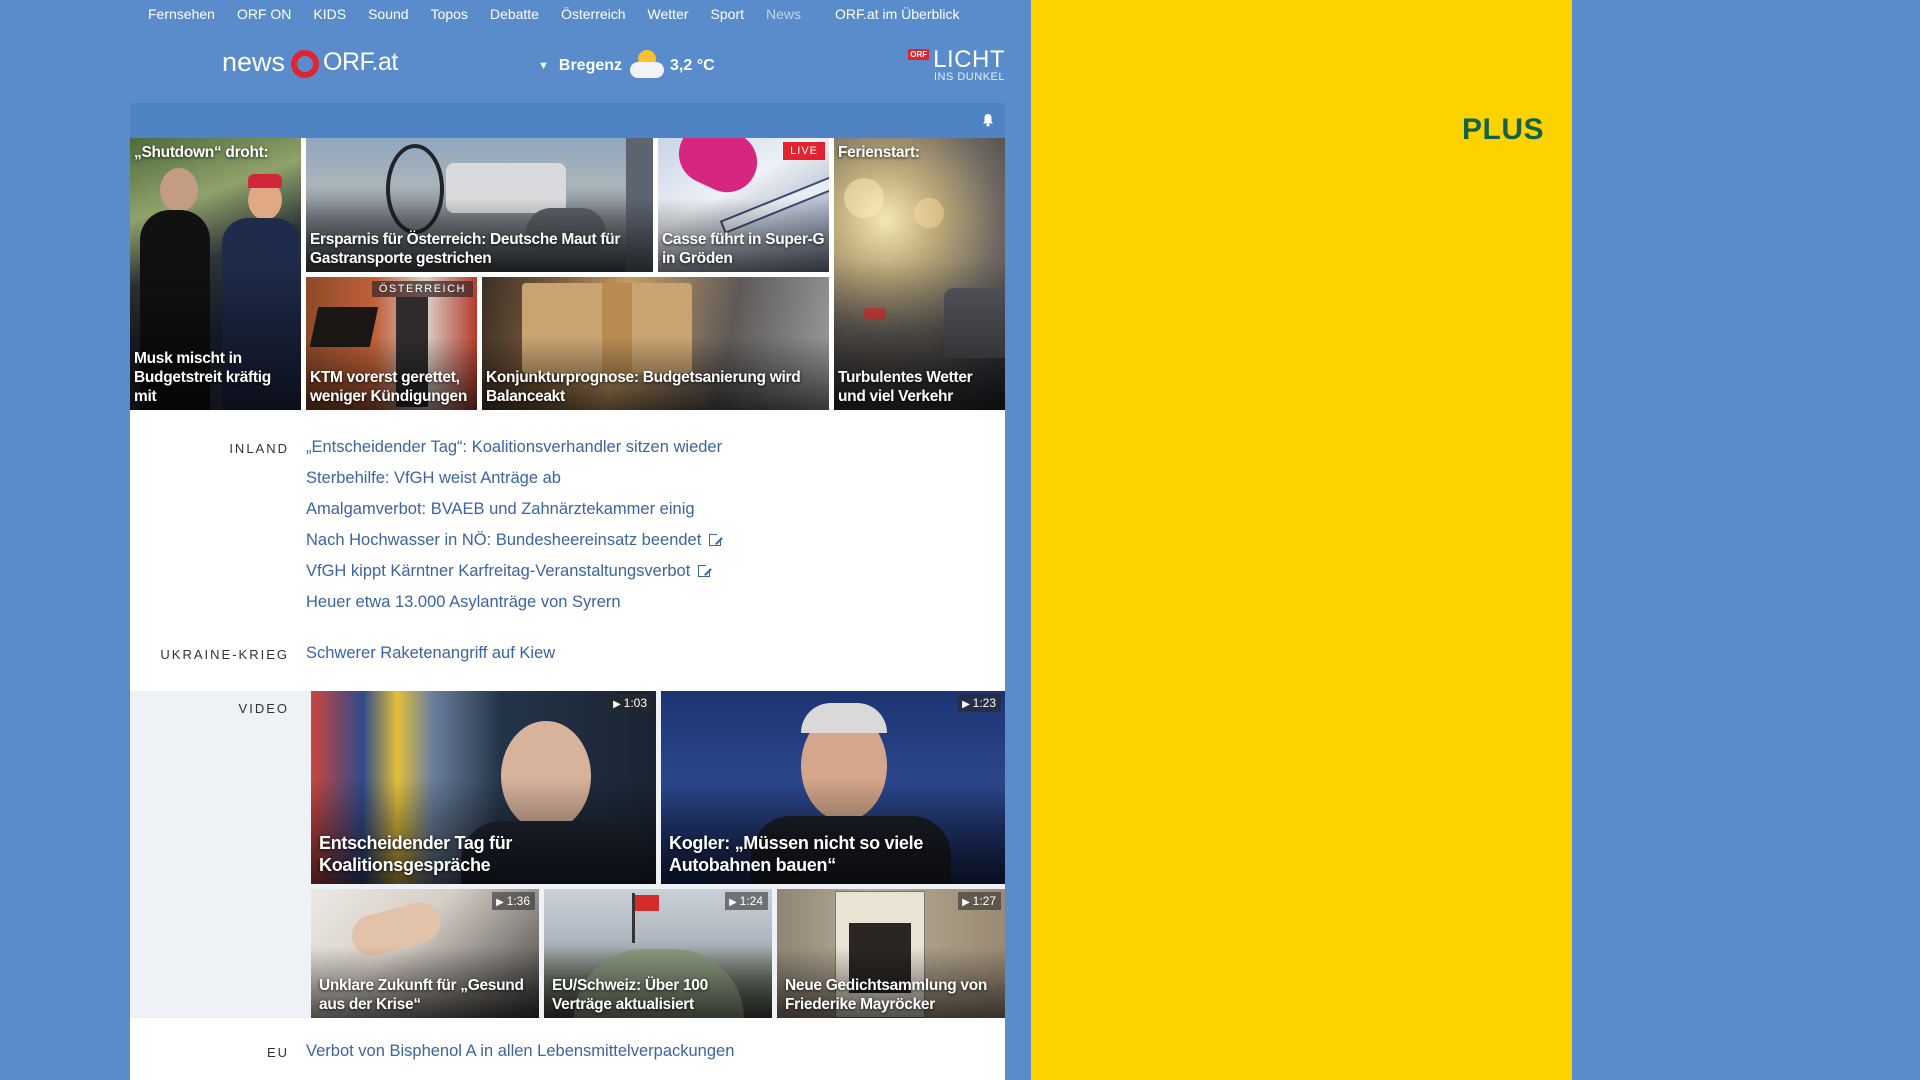 This screenshot has width=1920, height=1080. I want to click on weather-widget: ▼ Bregenz 3,2 °C, so click(626, 64).